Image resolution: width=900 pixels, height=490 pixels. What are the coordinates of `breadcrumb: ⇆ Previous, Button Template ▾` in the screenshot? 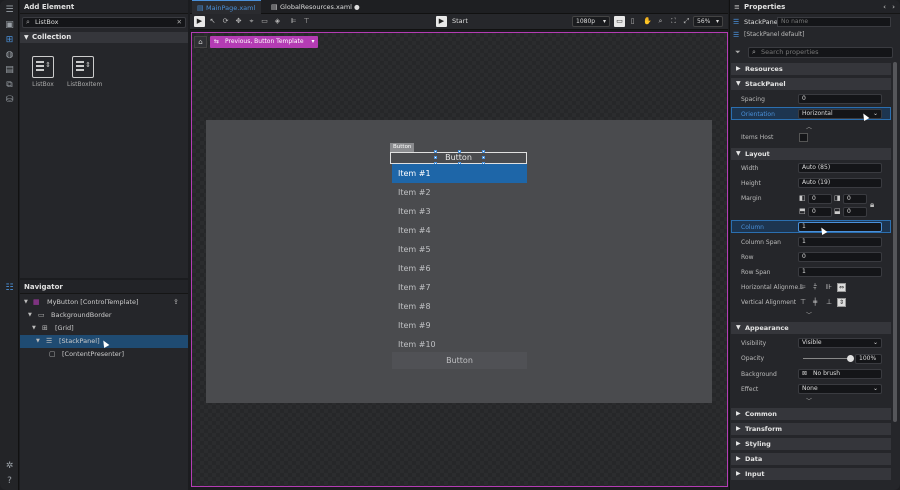 It's located at (264, 42).